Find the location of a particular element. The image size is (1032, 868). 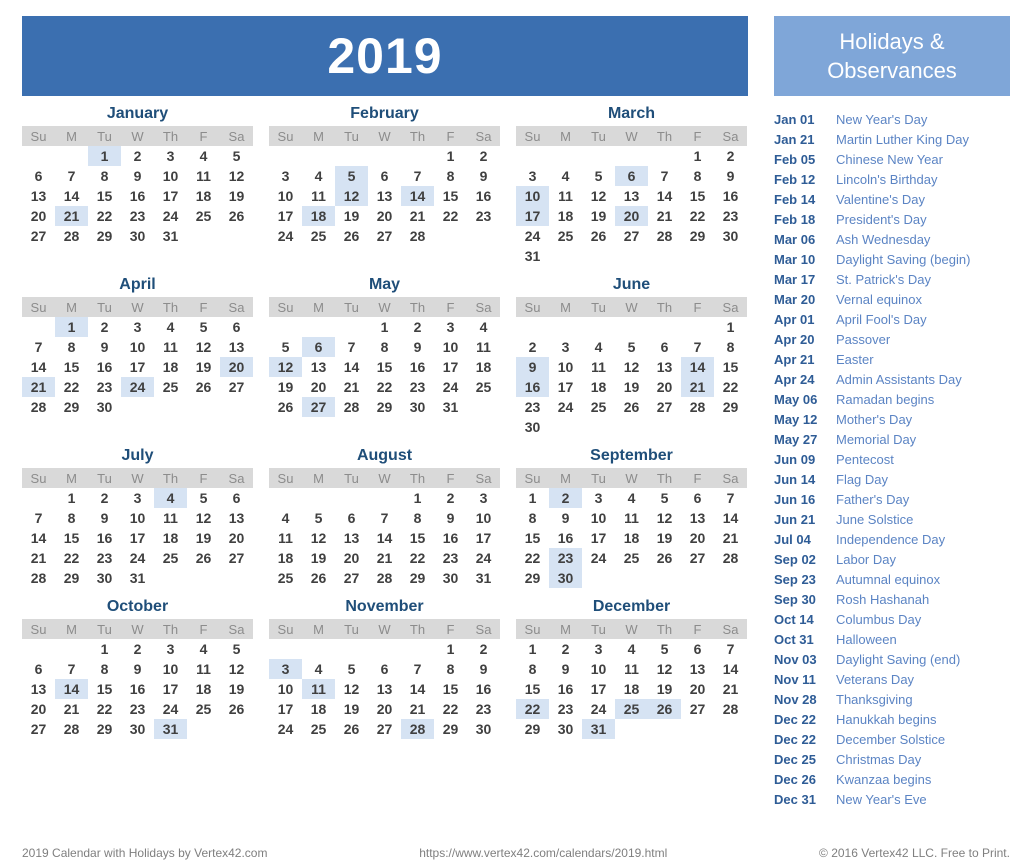

day-cell: 19 is located at coordinates (598, 216).